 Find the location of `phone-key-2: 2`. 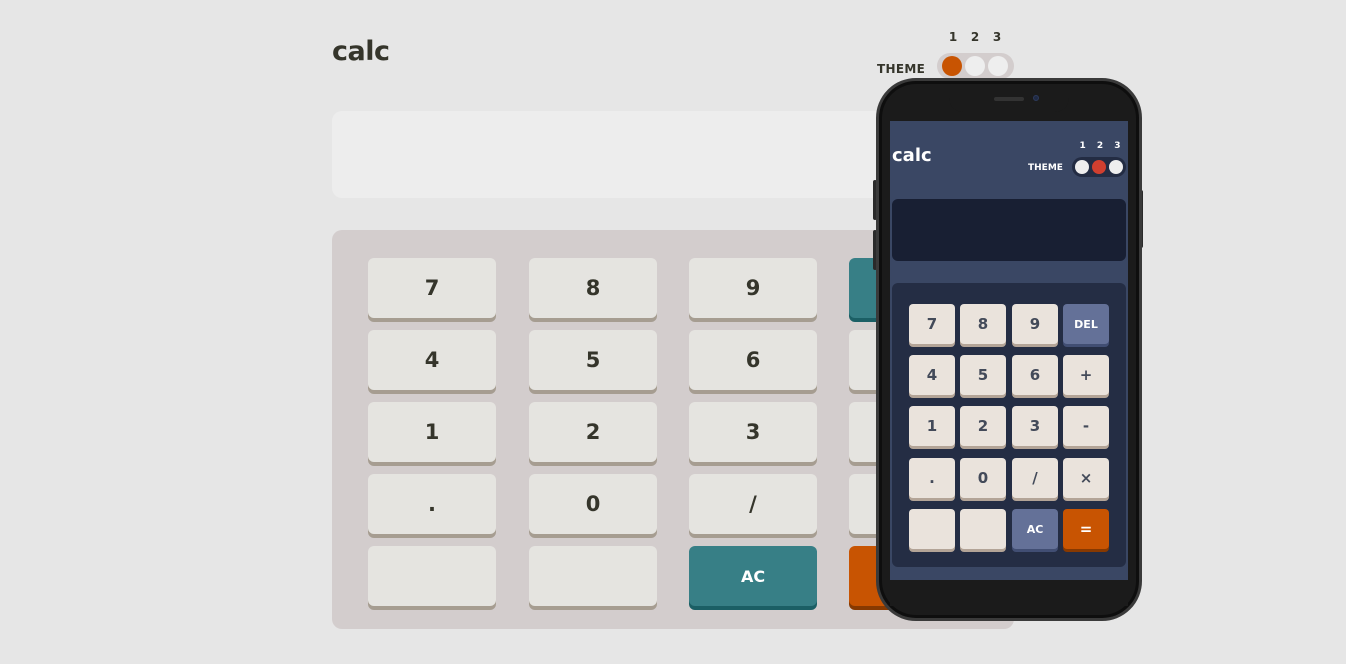

phone-key-2: 2 is located at coordinates (983, 426).